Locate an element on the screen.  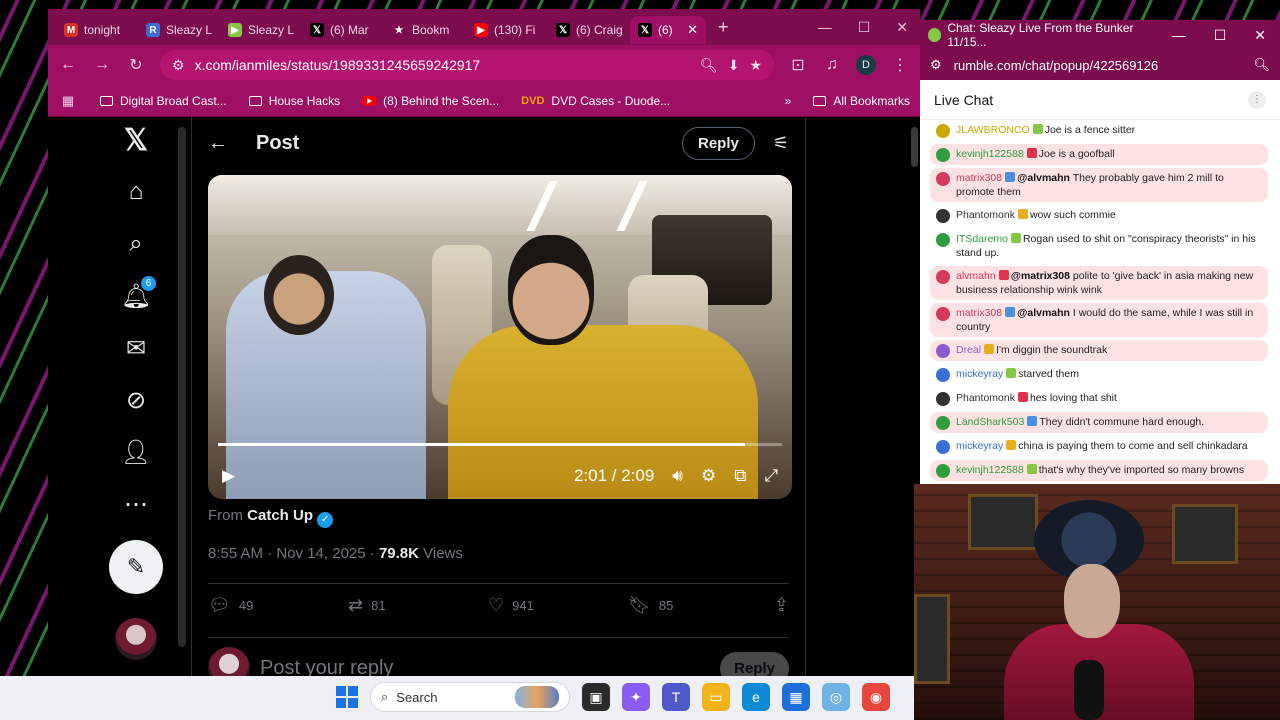
post-timestamp: 8:55 AM · Nov 14, 2025 · is located at coordinates (291, 553).